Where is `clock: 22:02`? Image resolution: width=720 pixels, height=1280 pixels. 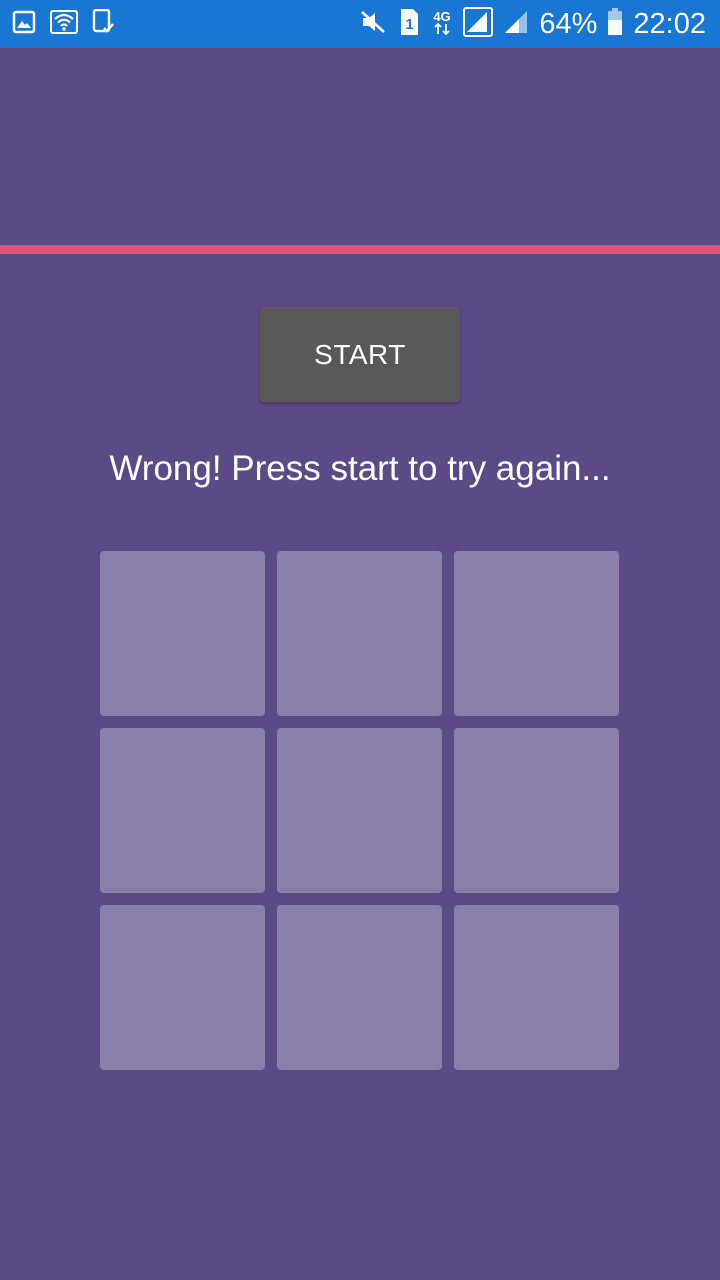 clock: 22:02 is located at coordinates (669, 23).